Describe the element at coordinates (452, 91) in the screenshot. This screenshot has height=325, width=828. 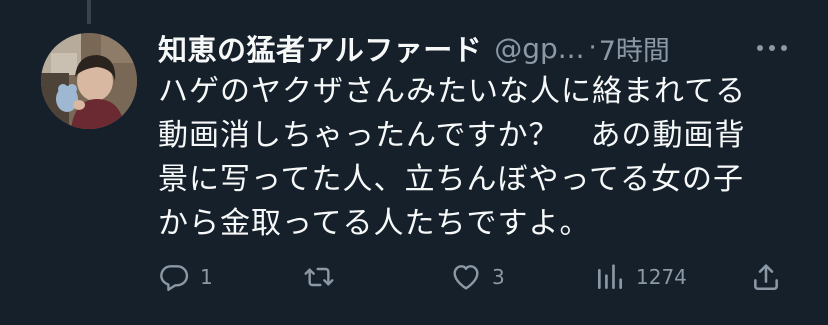
I see `tweet-text-line: ハゲのヤクザさんみたいな人に絡まれてる` at that location.